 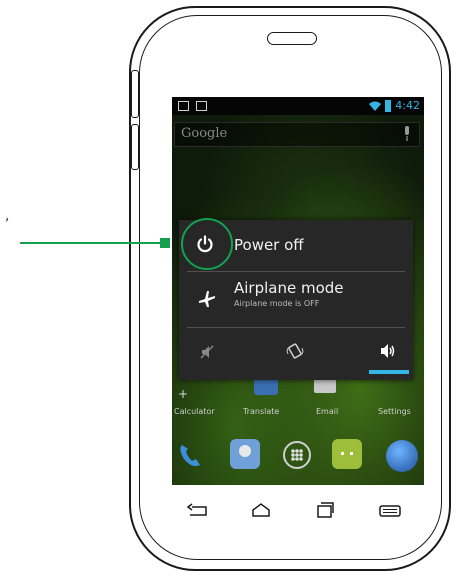 What do you see at coordinates (191, 456) in the screenshot?
I see `phone-icon` at bounding box center [191, 456].